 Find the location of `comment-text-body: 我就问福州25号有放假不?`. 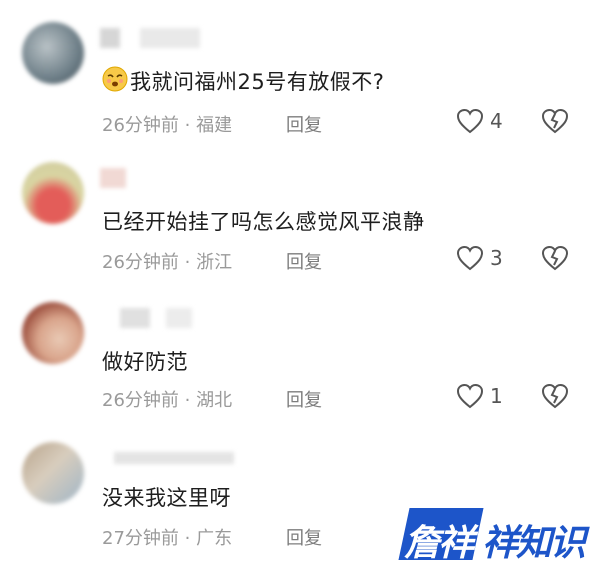

comment-text-body: 我就问福州25号有放假不? is located at coordinates (257, 82).